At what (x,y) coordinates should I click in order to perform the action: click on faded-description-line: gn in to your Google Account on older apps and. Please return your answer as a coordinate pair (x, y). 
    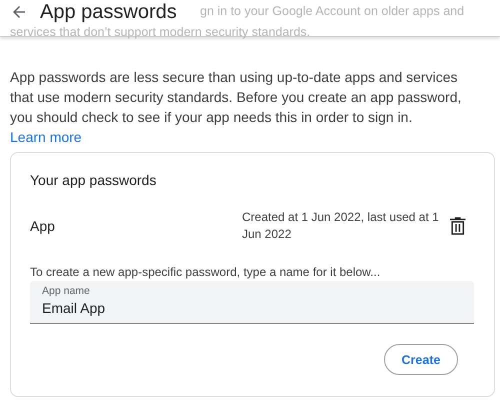
    Looking at the image, I should click on (332, 11).